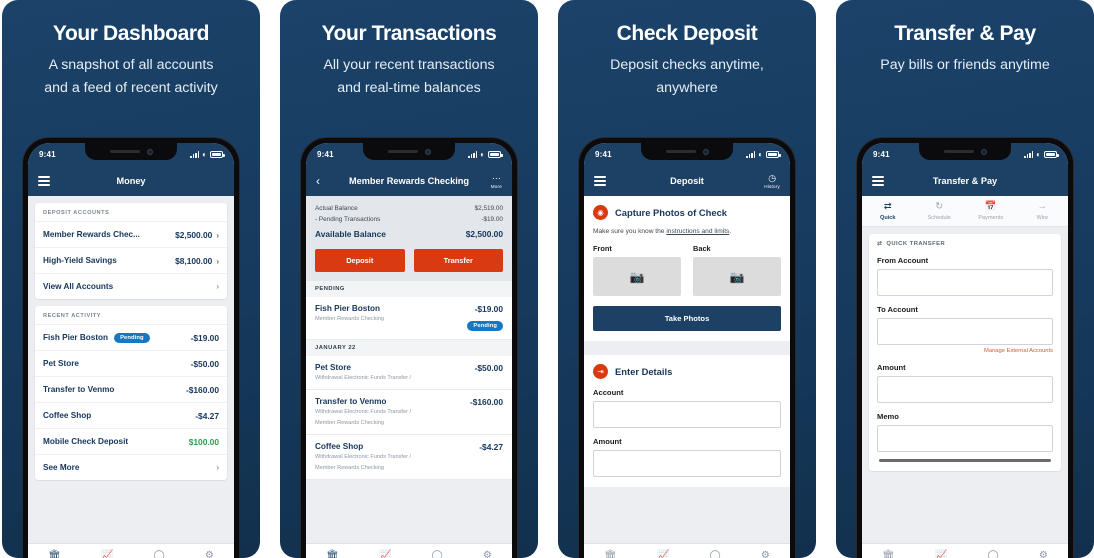 Image resolution: width=1094 pixels, height=558 pixels. What do you see at coordinates (67, 415) in the screenshot?
I see `activity-name: Coffee Shop` at bounding box center [67, 415].